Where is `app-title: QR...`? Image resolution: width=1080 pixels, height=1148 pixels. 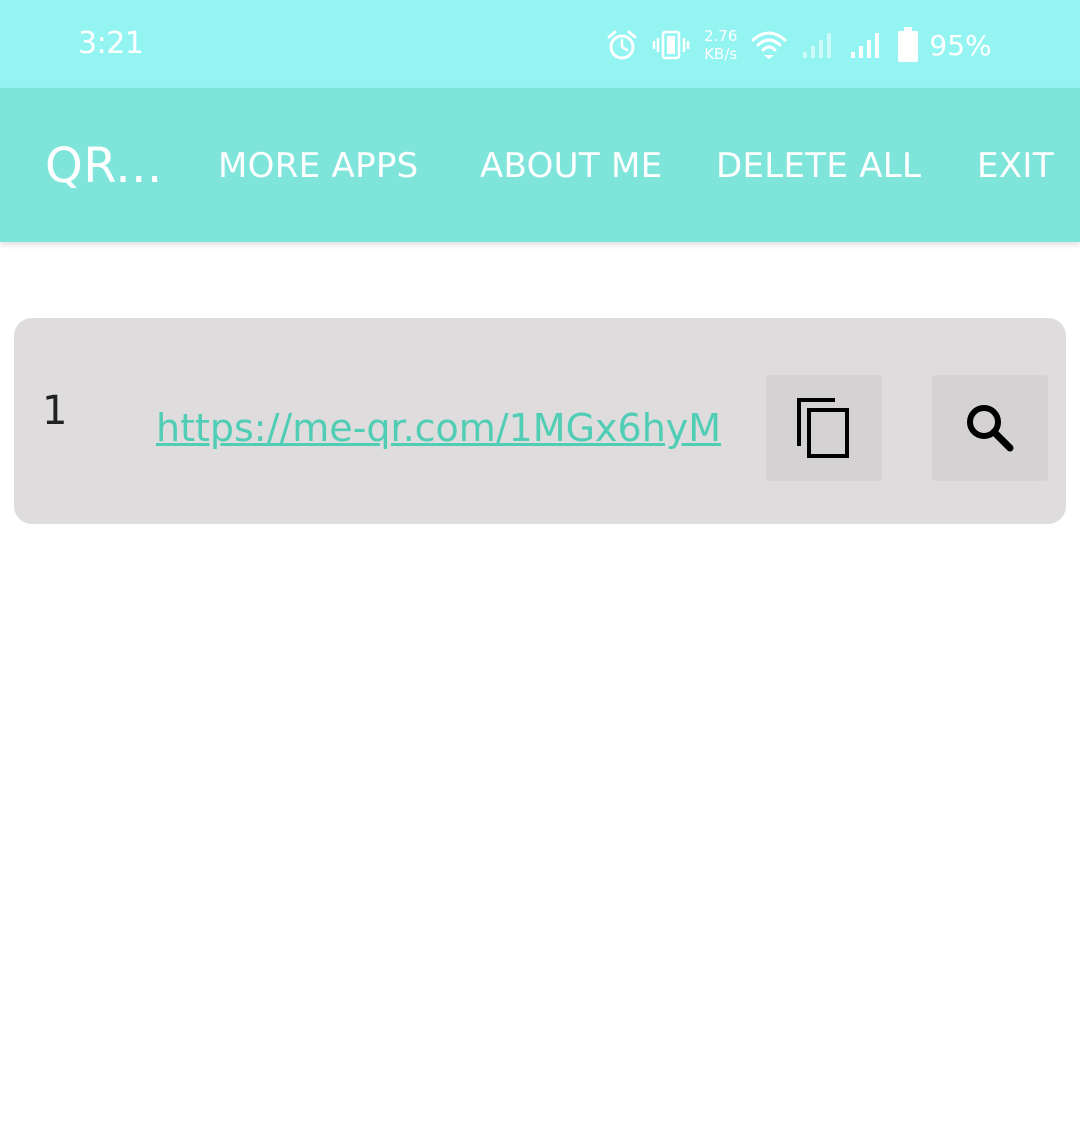
app-title: QR... is located at coordinates (104, 166).